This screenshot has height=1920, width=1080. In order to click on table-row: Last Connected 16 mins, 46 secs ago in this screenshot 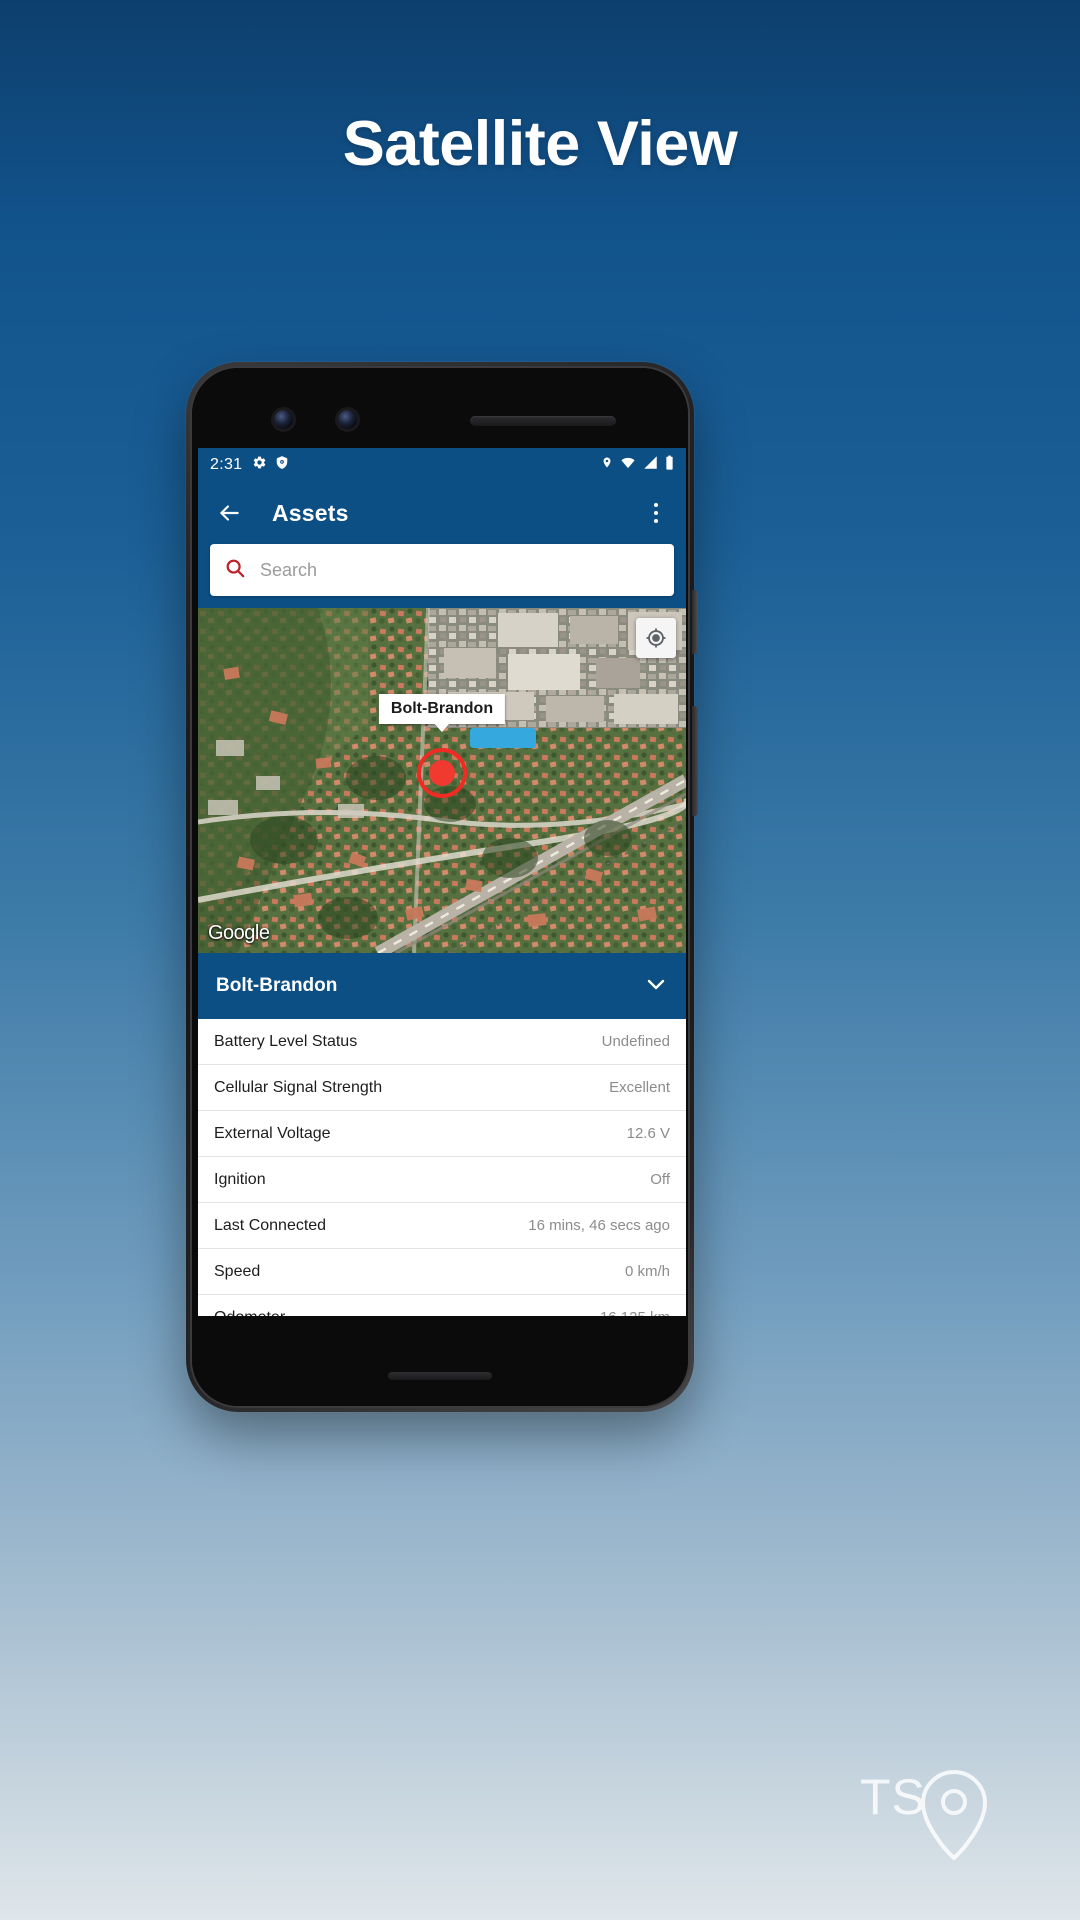, I will do `click(442, 1226)`.